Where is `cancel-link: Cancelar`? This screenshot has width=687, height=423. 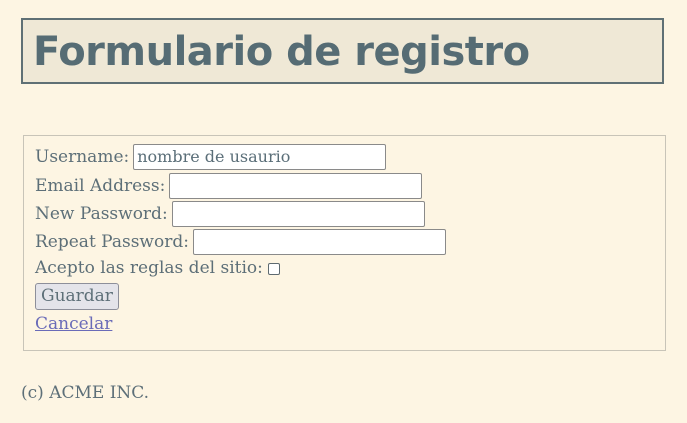
cancel-link: Cancelar is located at coordinates (73, 324).